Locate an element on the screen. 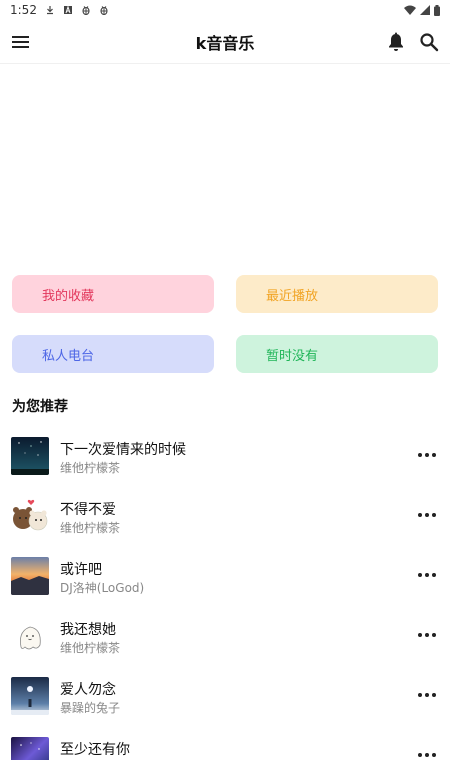  app-bar: k音音乐 is located at coordinates (225, 42).